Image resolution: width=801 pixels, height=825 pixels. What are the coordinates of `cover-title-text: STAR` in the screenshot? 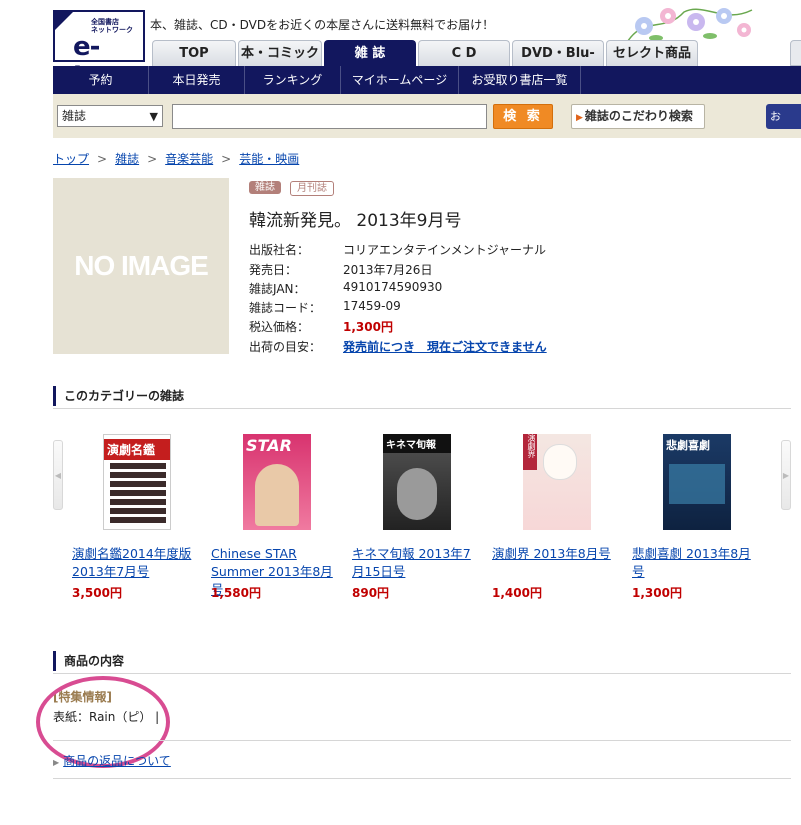 It's located at (269, 445).